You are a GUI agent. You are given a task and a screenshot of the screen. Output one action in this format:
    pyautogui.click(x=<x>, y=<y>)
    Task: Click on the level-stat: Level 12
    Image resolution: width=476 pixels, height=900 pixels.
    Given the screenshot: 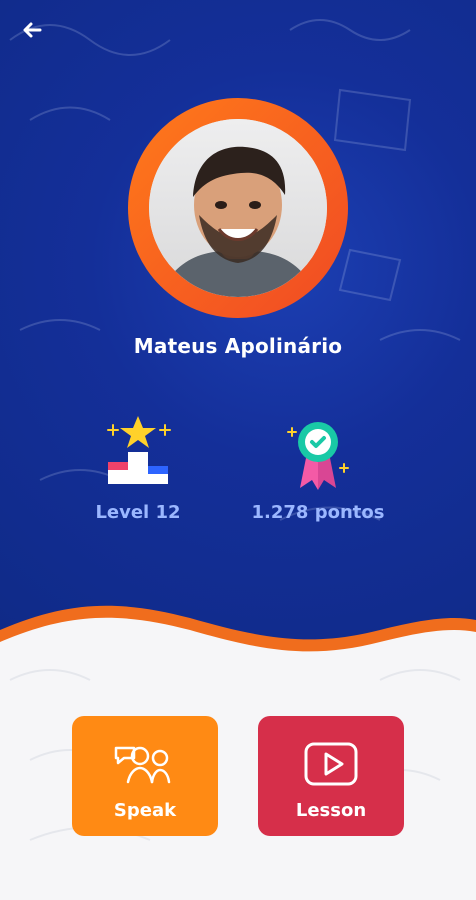 What is the action you would take?
    pyautogui.click(x=138, y=465)
    